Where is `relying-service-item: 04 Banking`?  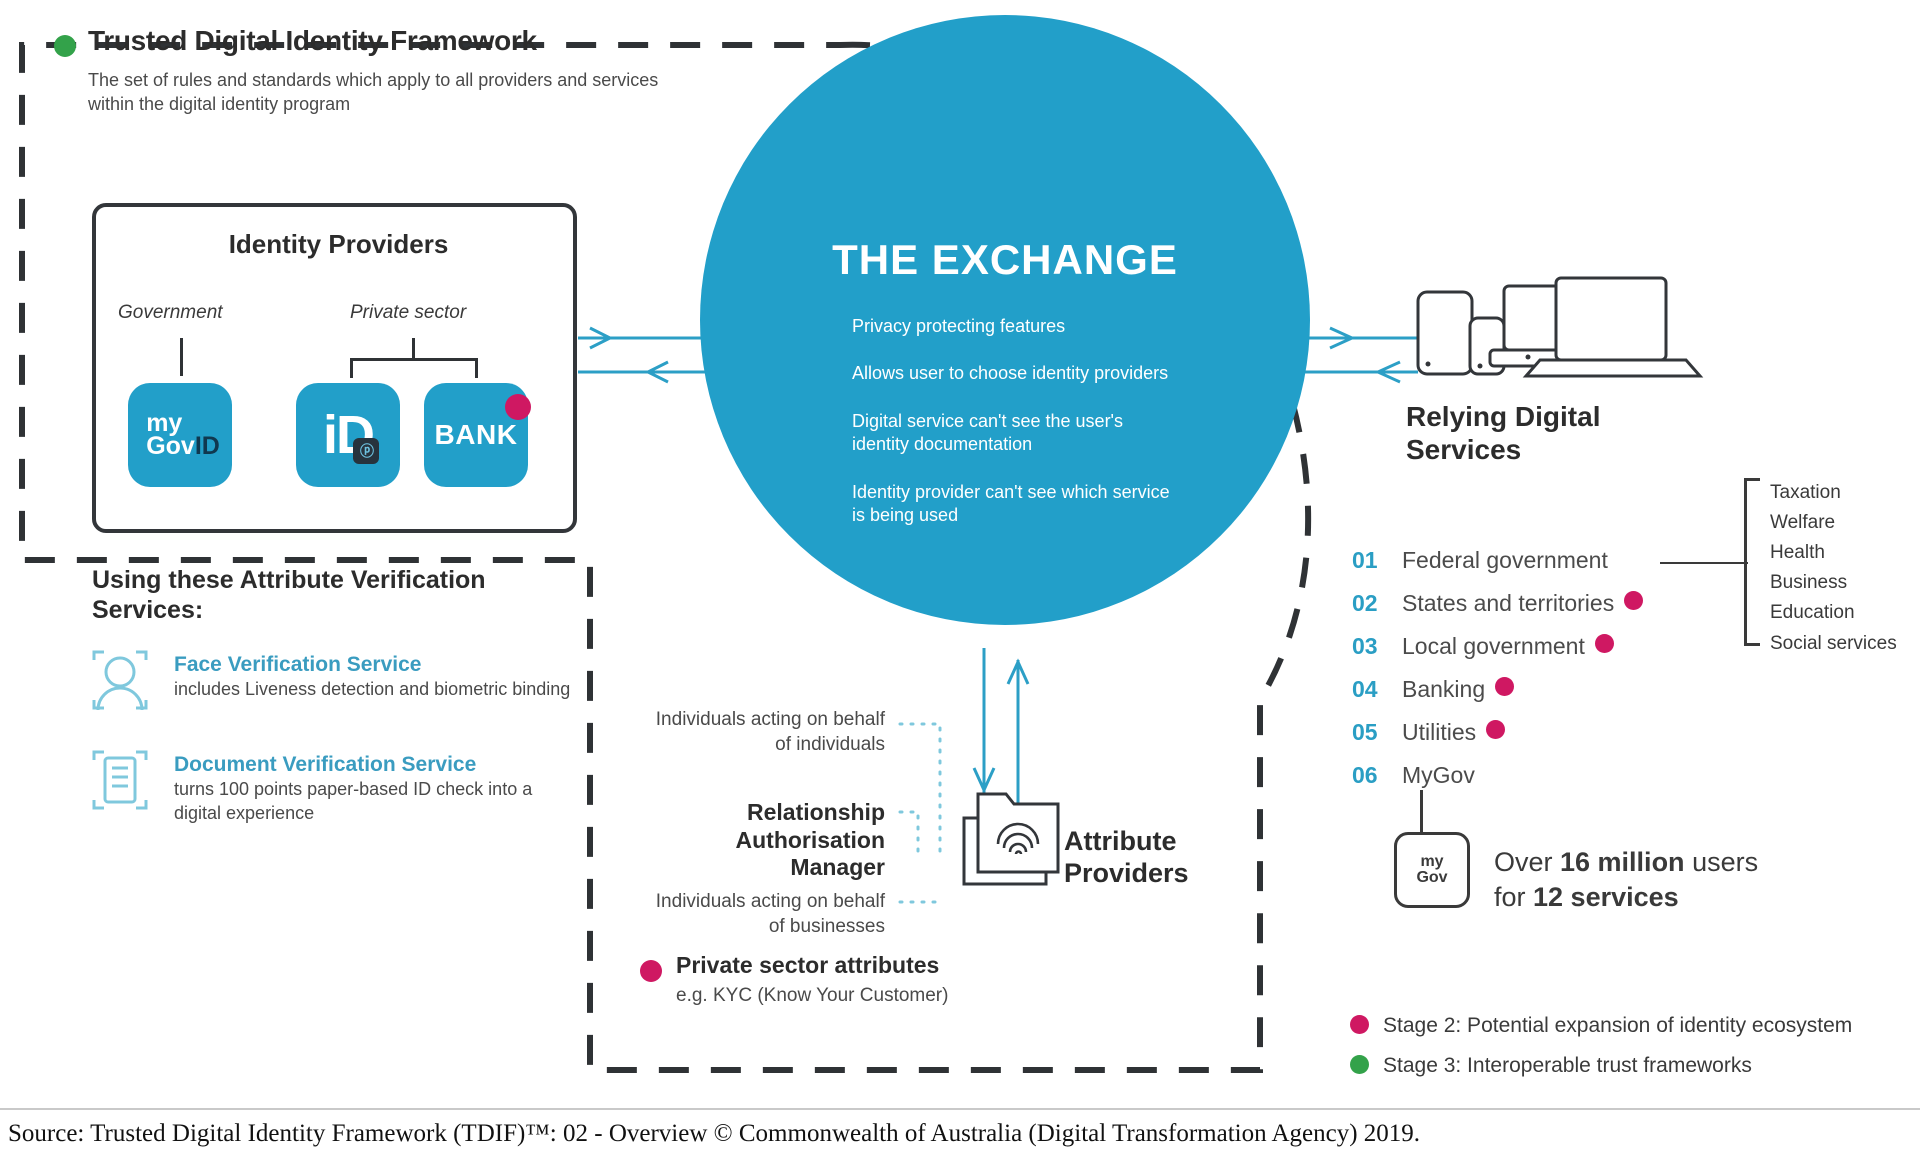 relying-service-item: 04 Banking is located at coordinates (1562, 697).